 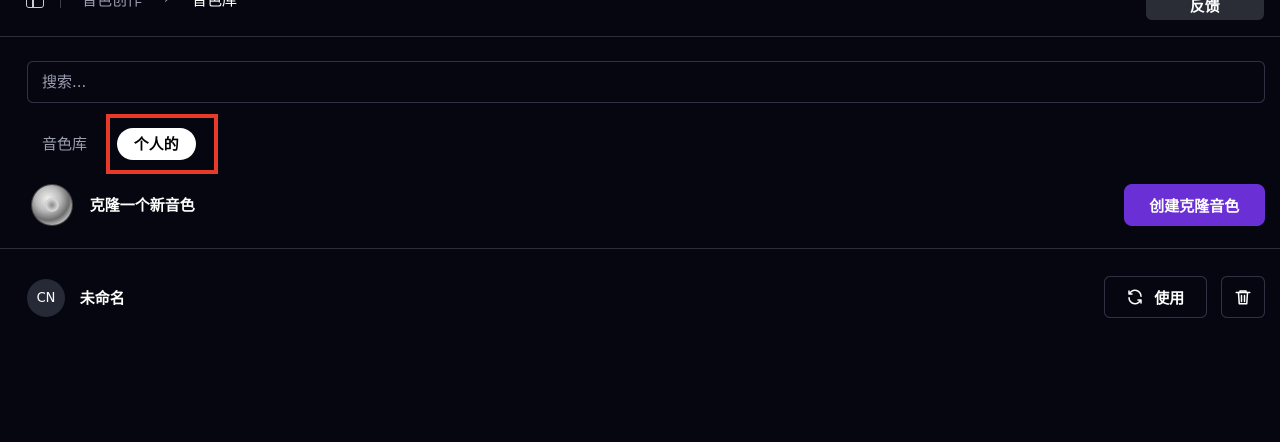 I want to click on breadcrumb-divider, so click(x=60, y=4).